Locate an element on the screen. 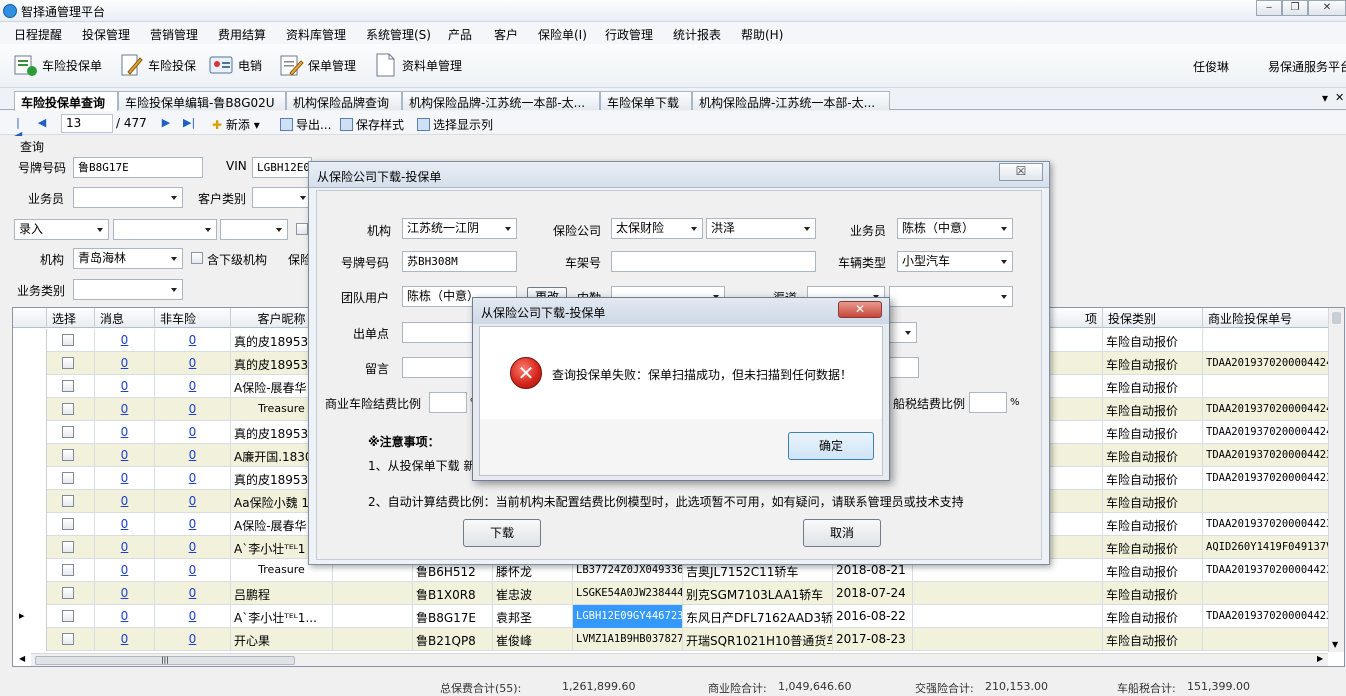 This screenshot has height=696, width=1346. download-dialog-close-button: ☒ is located at coordinates (1021, 172).